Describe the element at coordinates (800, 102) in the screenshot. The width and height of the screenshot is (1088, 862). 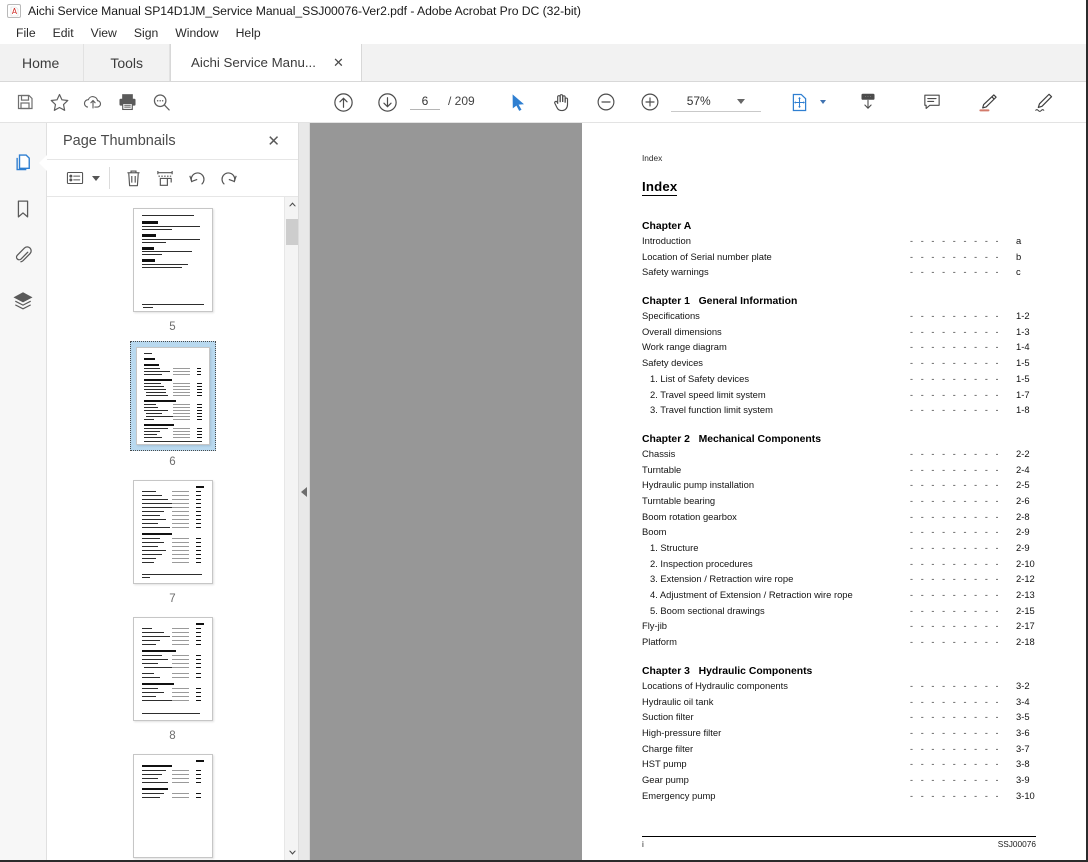
I see `fit-page-icon` at that location.